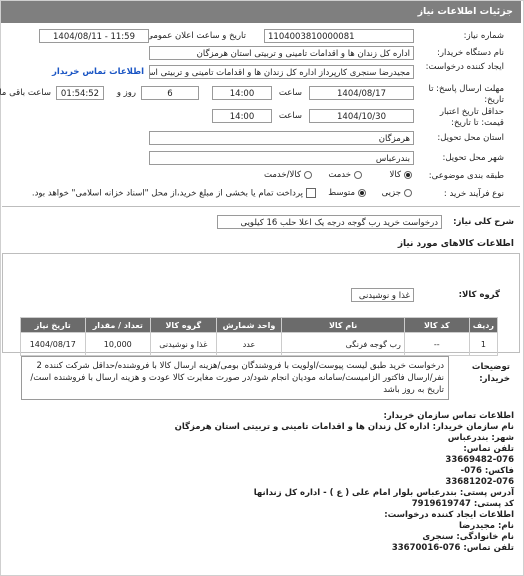  I want to click on need-number-field: 1104003810000081, so click(339, 36).